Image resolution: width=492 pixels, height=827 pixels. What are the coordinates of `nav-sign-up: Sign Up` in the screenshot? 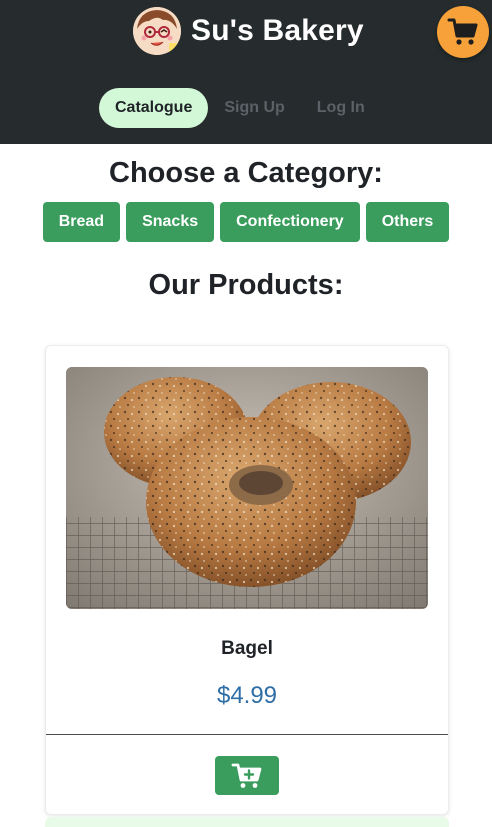 It's located at (254, 108).